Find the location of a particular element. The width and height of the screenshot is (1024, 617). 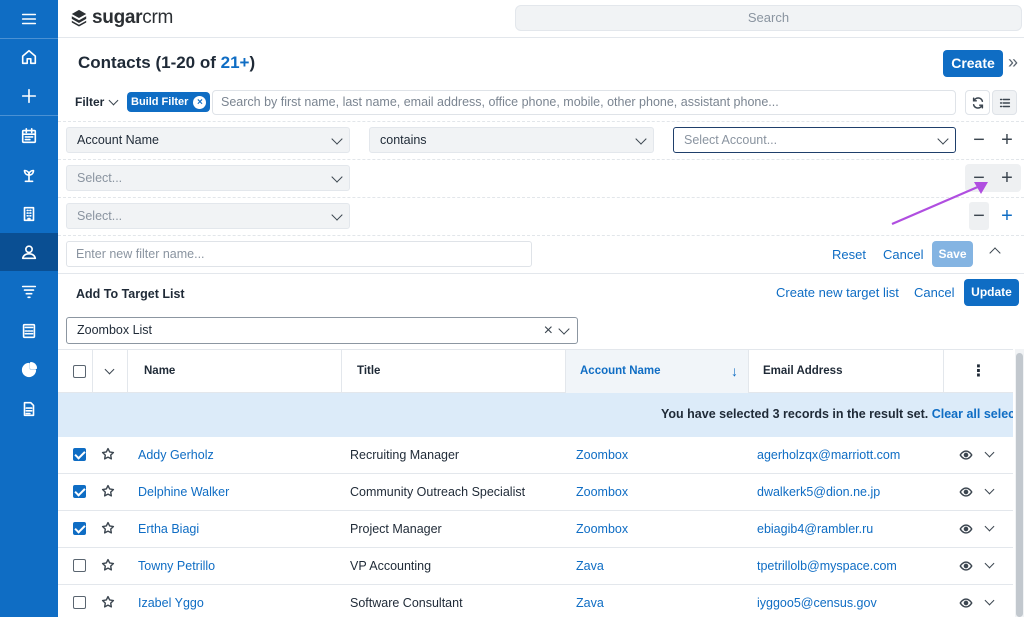

calculator-icon is located at coordinates (29, 331).